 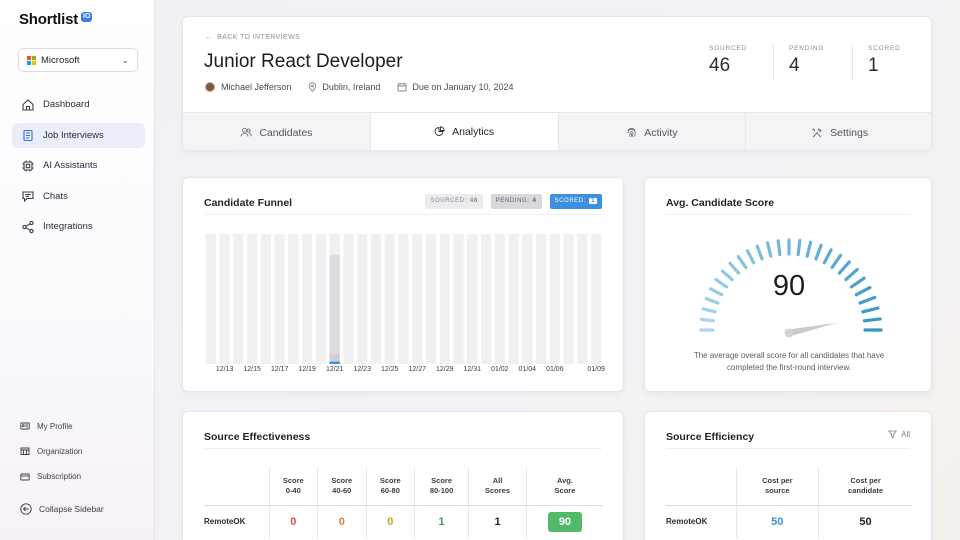 What do you see at coordinates (78, 196) in the screenshot?
I see `sidebar-item-chats: Chats` at bounding box center [78, 196].